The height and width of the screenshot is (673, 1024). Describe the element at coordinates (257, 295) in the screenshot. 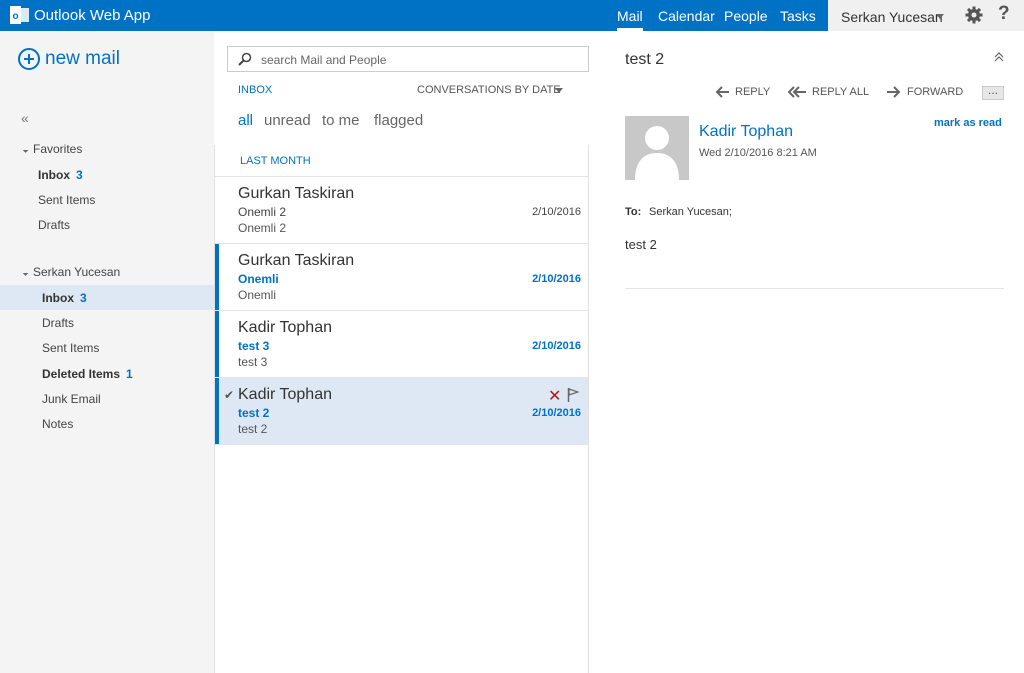

I see `message-preview: Onemli` at that location.